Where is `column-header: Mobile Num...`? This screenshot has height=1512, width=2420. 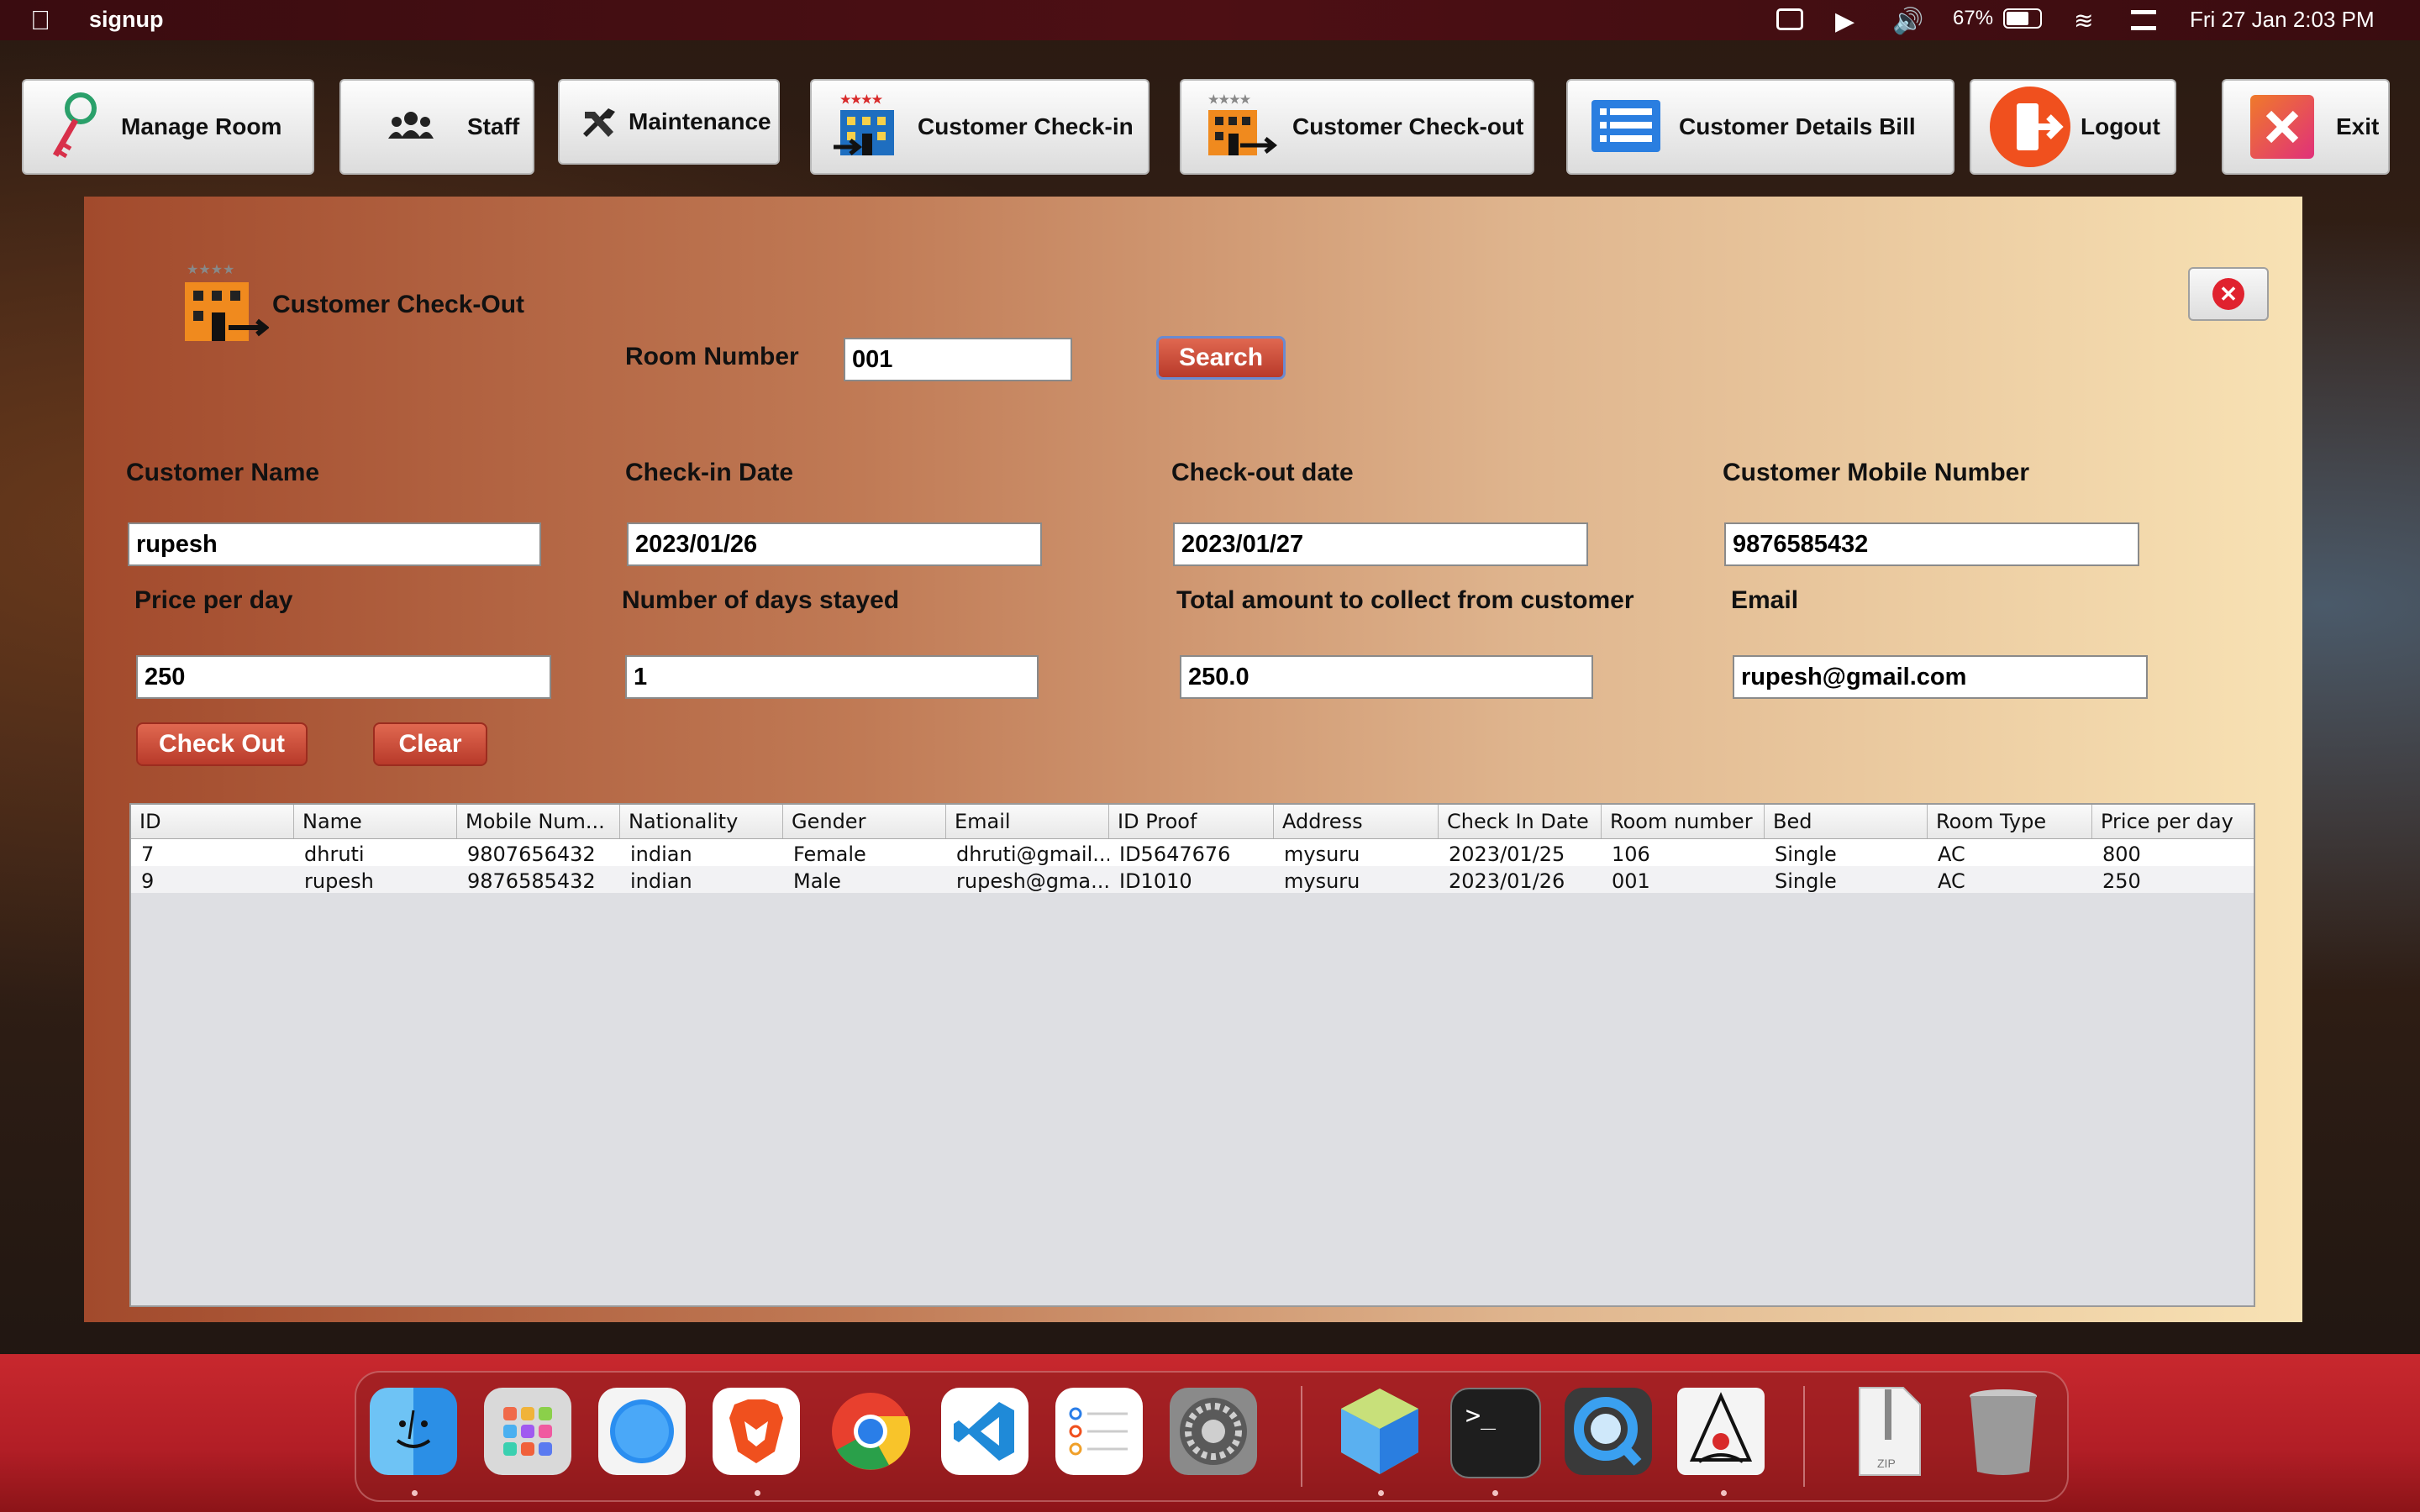
column-header: Mobile Num... is located at coordinates (538, 821).